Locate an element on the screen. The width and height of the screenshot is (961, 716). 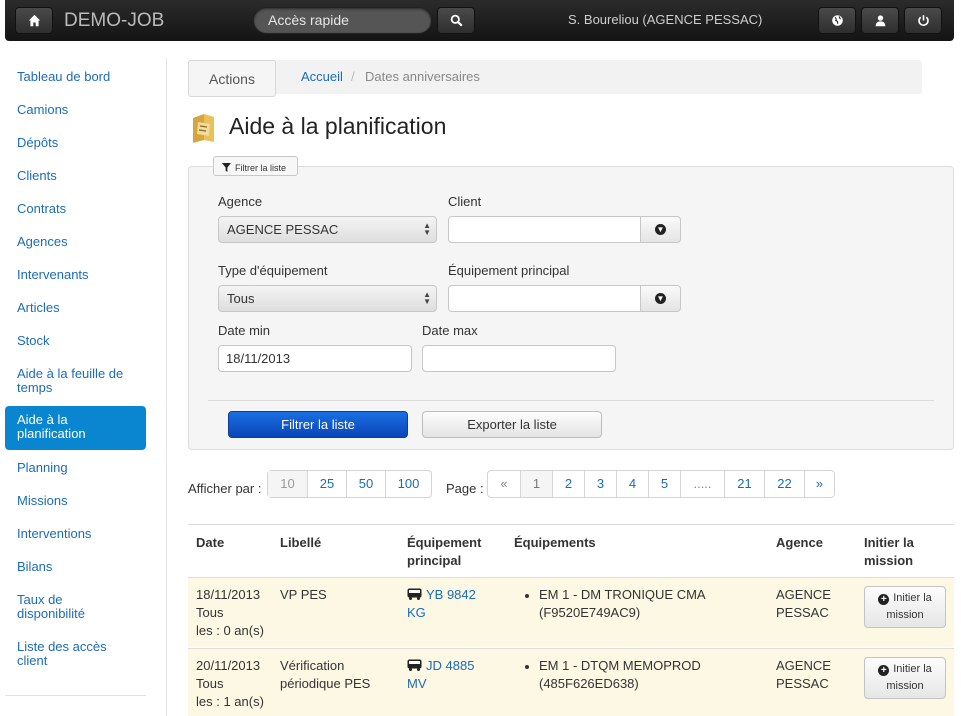
table-top-border is located at coordinates (571, 524).